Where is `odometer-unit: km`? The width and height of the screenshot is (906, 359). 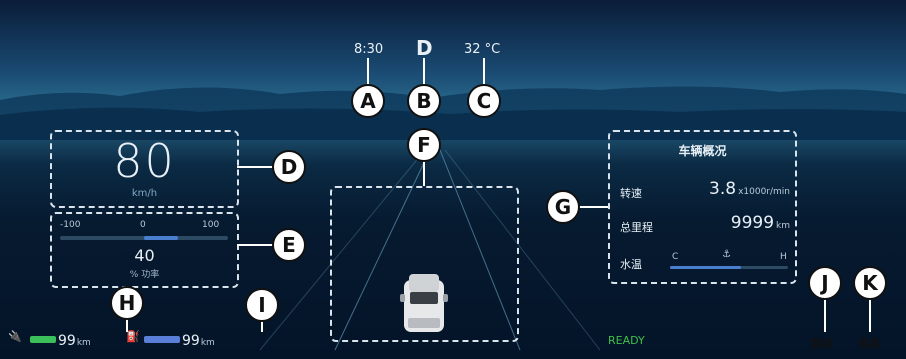 odometer-unit: km is located at coordinates (783, 226).